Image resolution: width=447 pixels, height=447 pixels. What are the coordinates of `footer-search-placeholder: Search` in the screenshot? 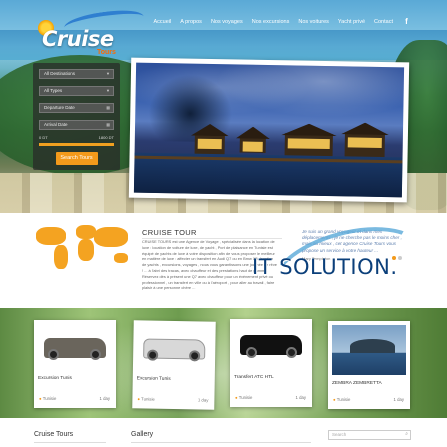 It's located at (339, 434).